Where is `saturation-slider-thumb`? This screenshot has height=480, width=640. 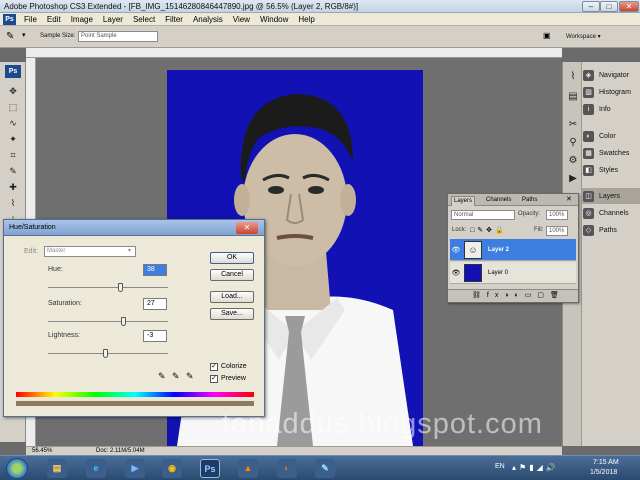
saturation-slider-thumb is located at coordinates (124, 321).